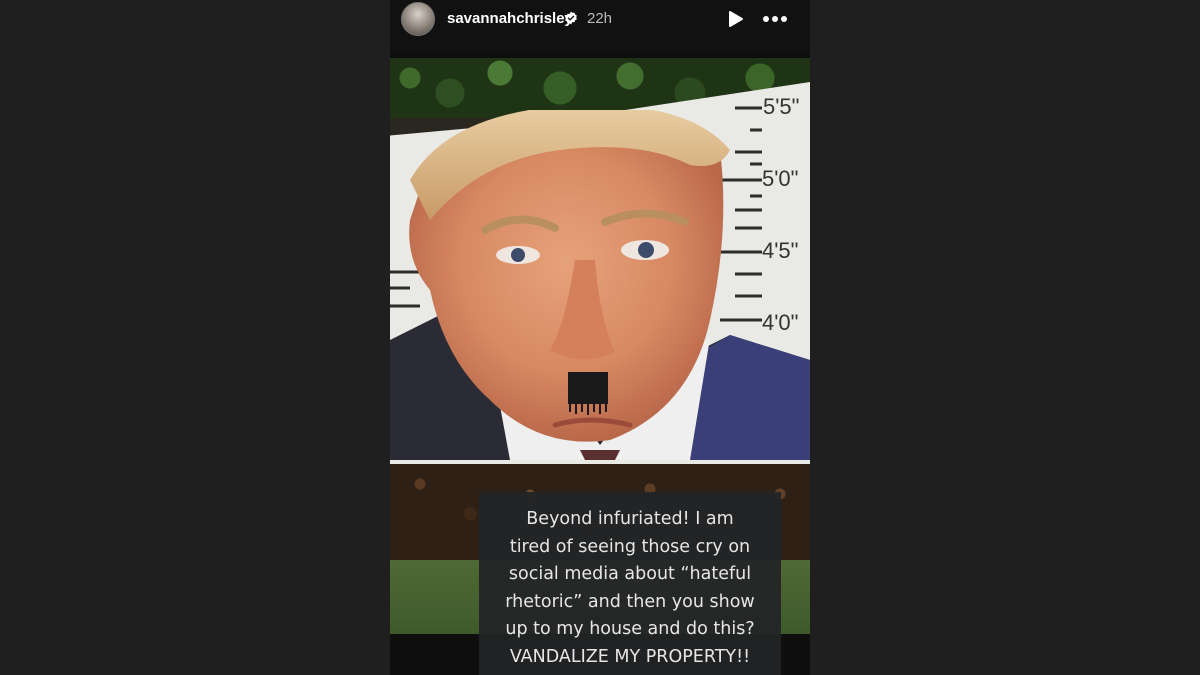 This screenshot has height=675, width=1200. Describe the element at coordinates (630, 601) in the screenshot. I see `caption-line: rhetoric” and then you show` at that location.